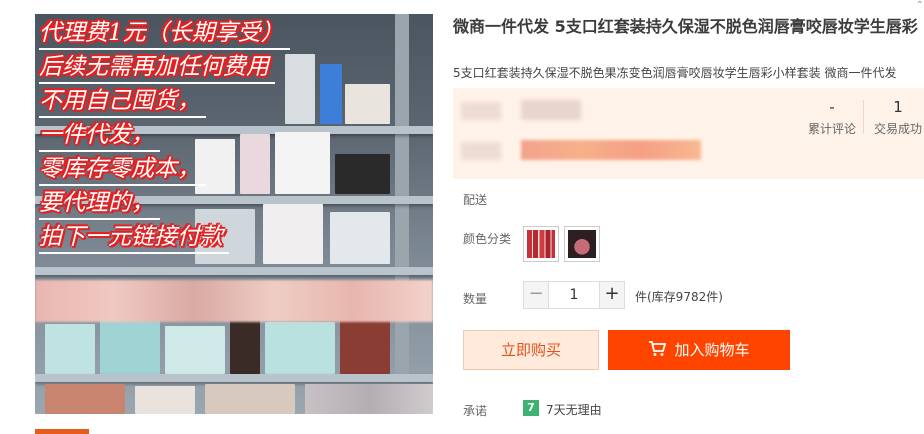 Image resolution: width=924 pixels, height=434 pixels. I want to click on price-panel: - 累计评论 1 交易成功, so click(688, 133).